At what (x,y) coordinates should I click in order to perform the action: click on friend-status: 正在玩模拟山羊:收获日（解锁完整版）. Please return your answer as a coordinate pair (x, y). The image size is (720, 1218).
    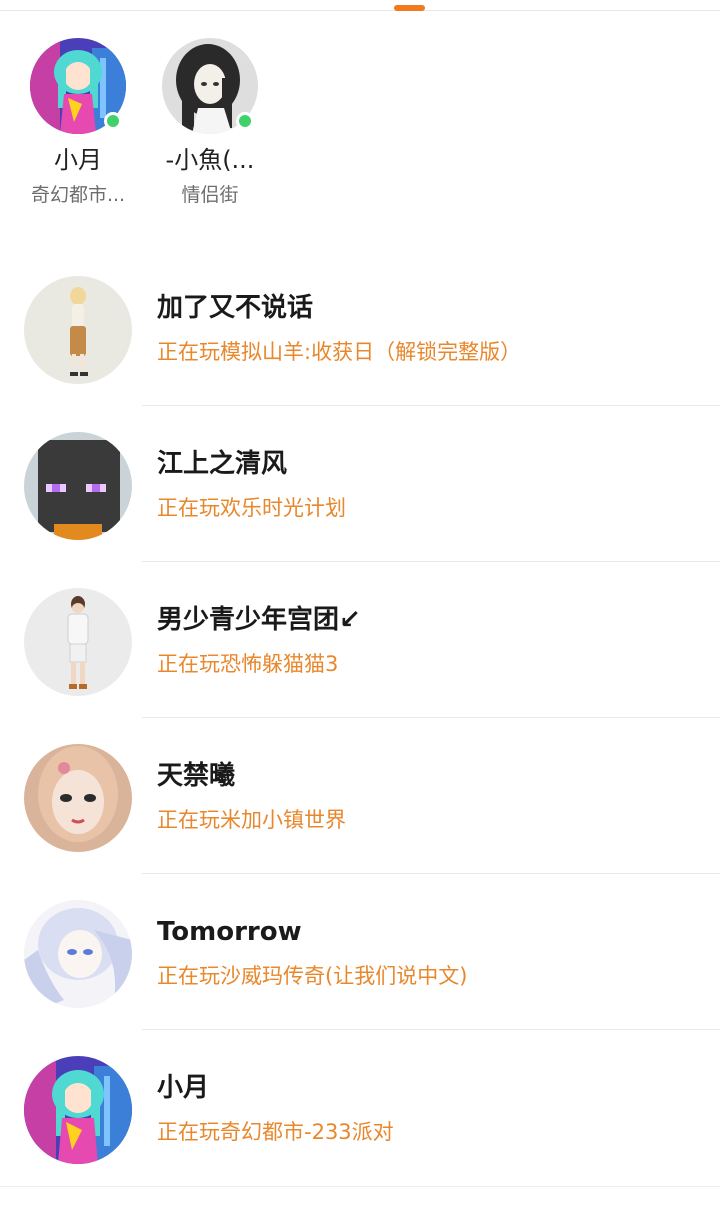
    Looking at the image, I should click on (339, 352).